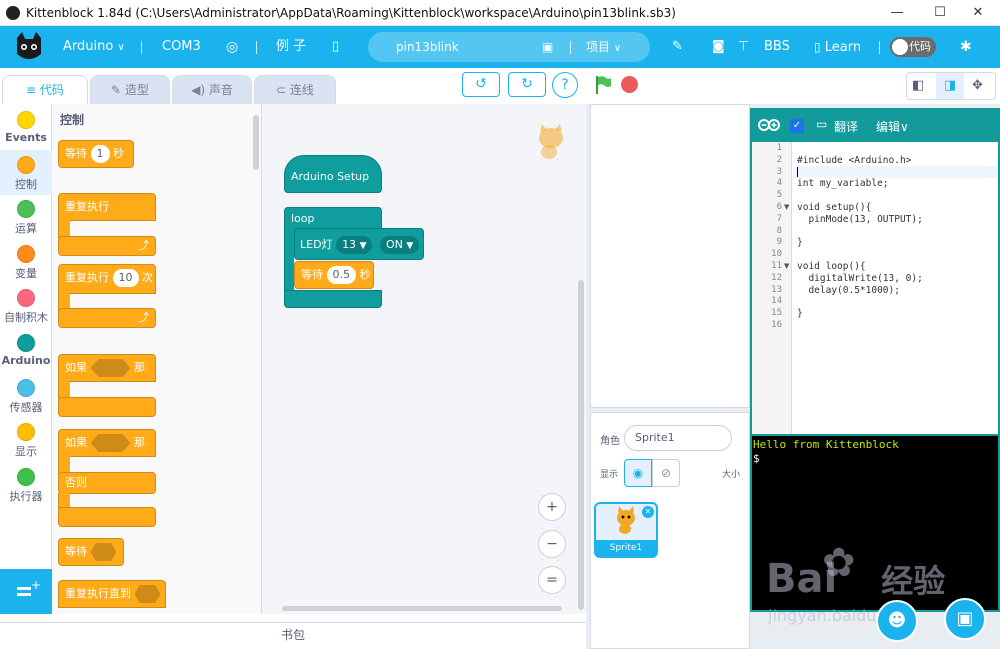 Image resolution: width=1000 pixels, height=649 pixels. I want to click on tab-sounds-label: 声音, so click(220, 90).